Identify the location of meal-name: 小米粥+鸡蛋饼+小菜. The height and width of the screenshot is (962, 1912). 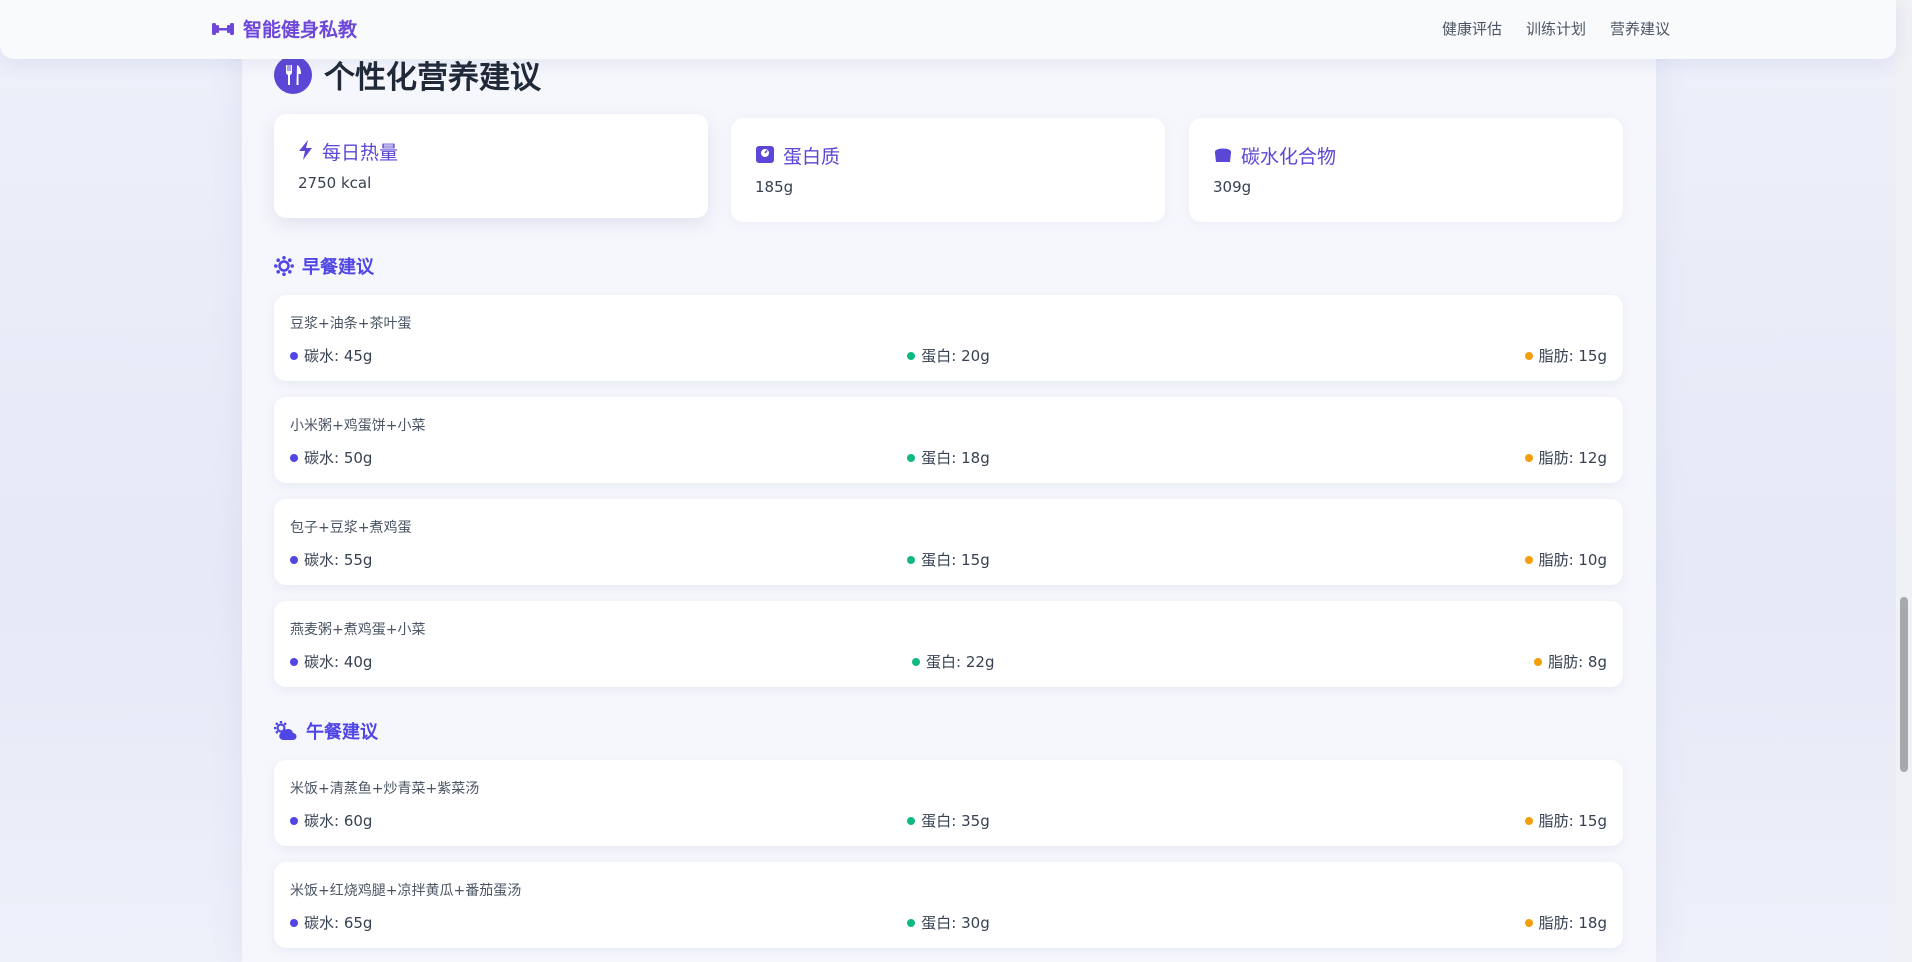
(358, 426).